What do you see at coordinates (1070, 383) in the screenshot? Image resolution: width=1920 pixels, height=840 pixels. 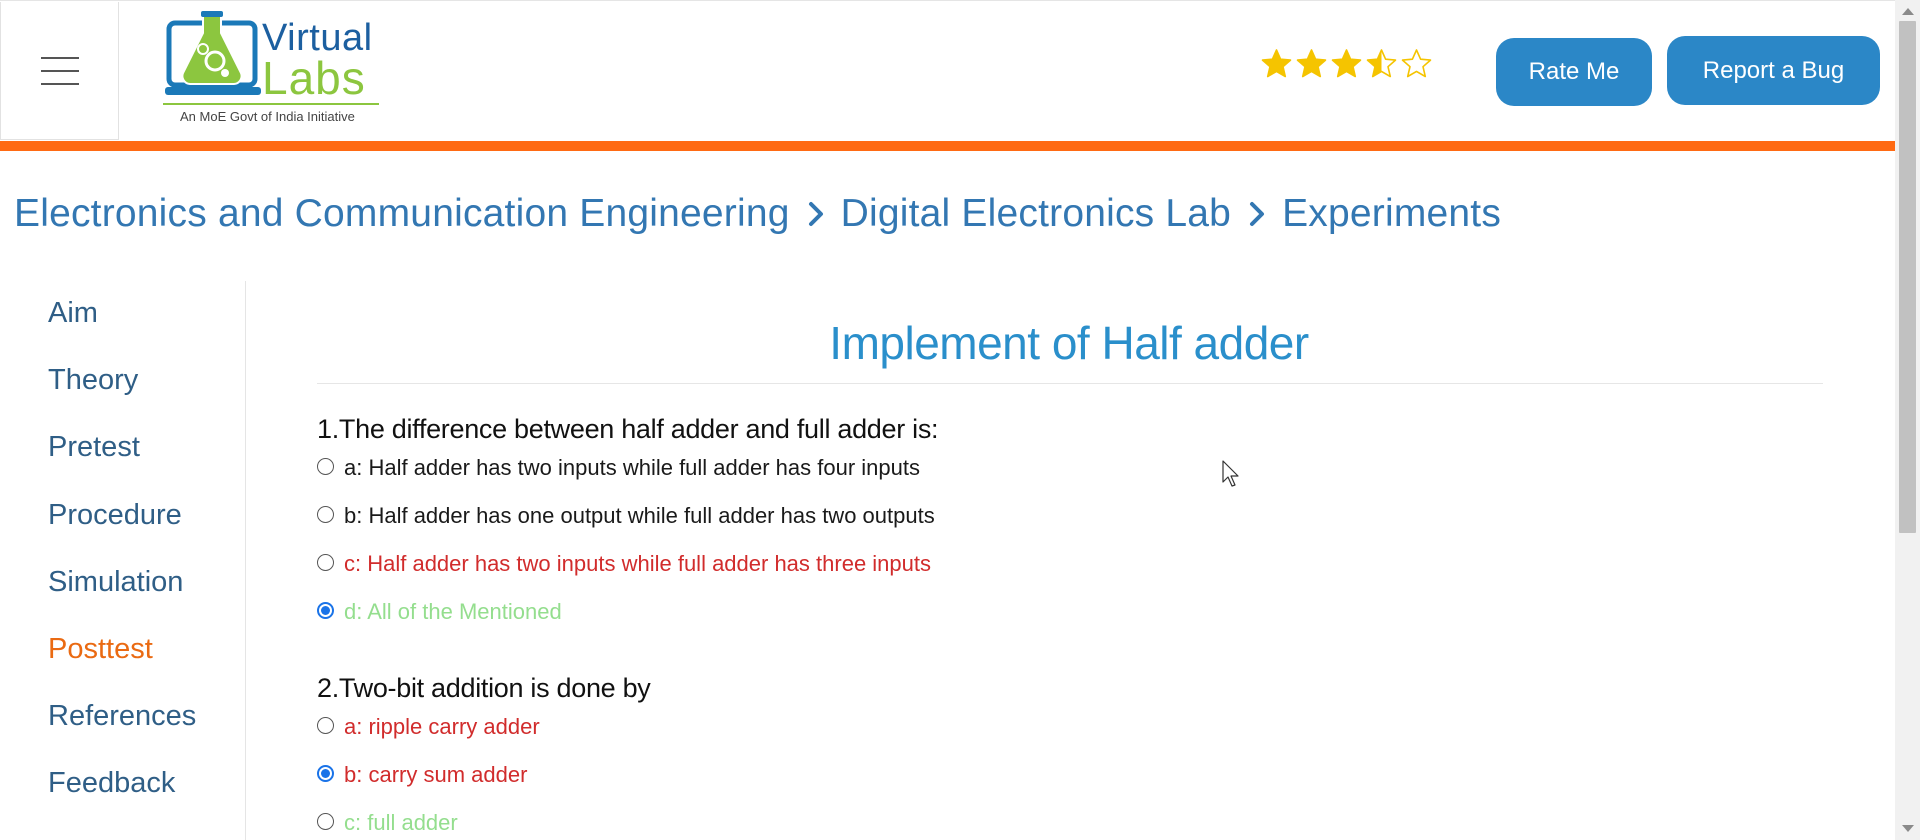 I see `title-divider` at bounding box center [1070, 383].